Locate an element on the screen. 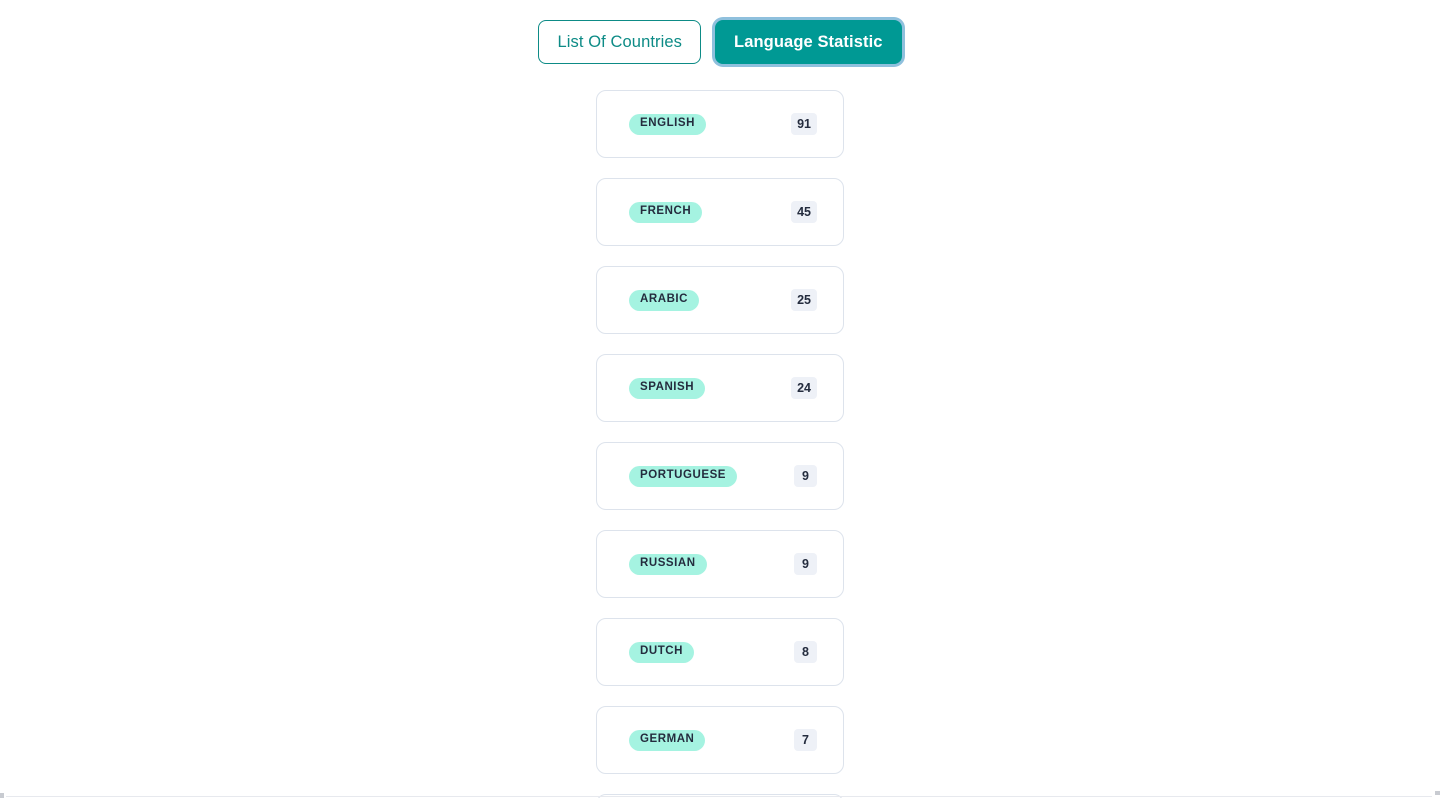 Image resolution: width=1440 pixels, height=798 pixels. tab-language-statistic: Language Statistic is located at coordinates (808, 42).